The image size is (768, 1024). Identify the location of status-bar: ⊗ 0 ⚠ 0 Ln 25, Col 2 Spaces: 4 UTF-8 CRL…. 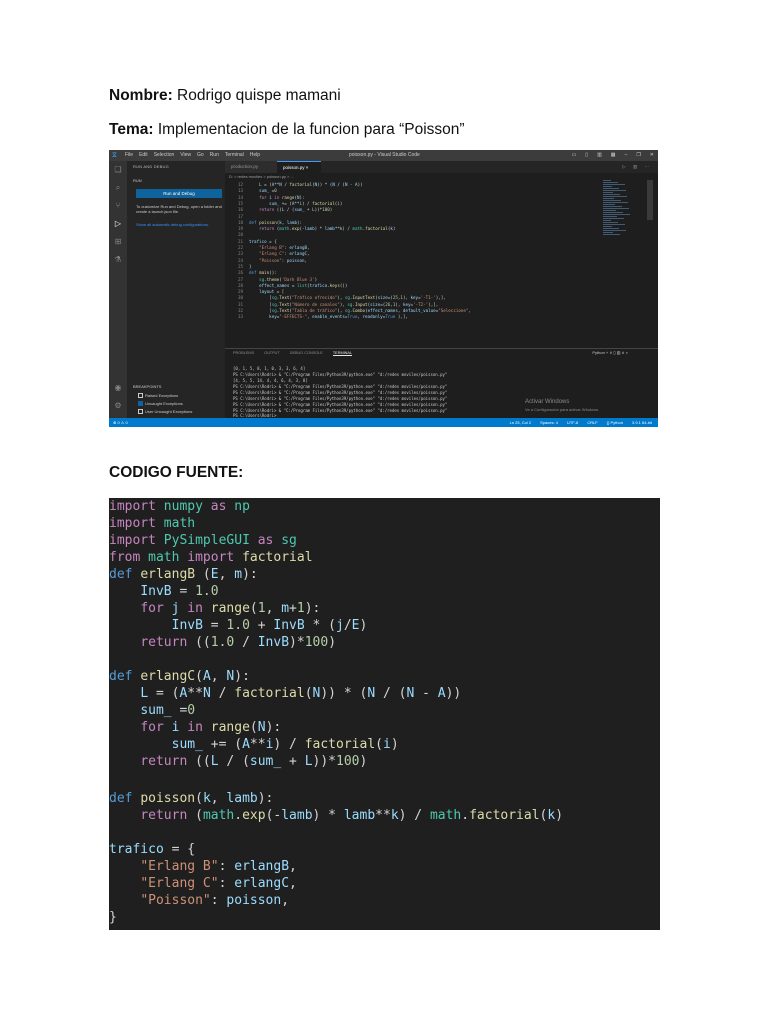
(383, 422).